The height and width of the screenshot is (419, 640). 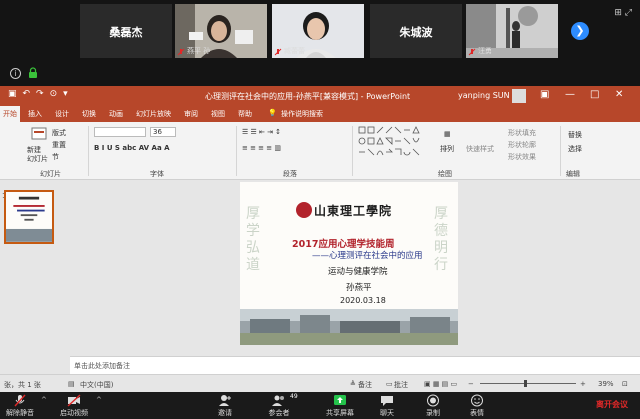 What do you see at coordinates (44, 400) in the screenshot?
I see `audio-options-caret-icon: ^` at bounding box center [44, 400].